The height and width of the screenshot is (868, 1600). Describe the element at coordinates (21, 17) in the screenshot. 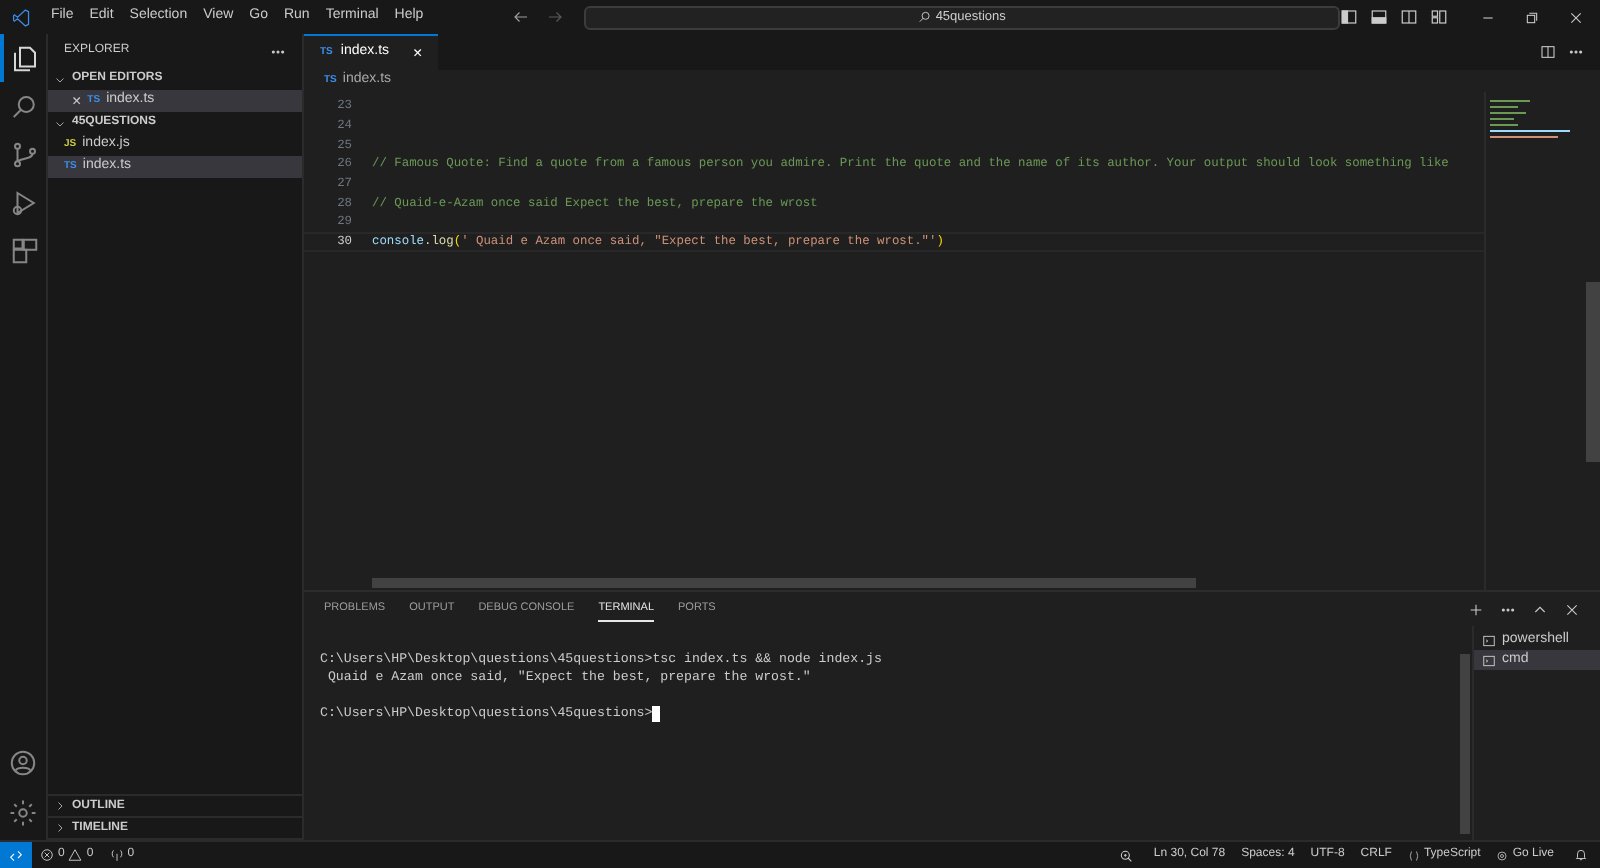

I see `app-logo-icon` at that location.